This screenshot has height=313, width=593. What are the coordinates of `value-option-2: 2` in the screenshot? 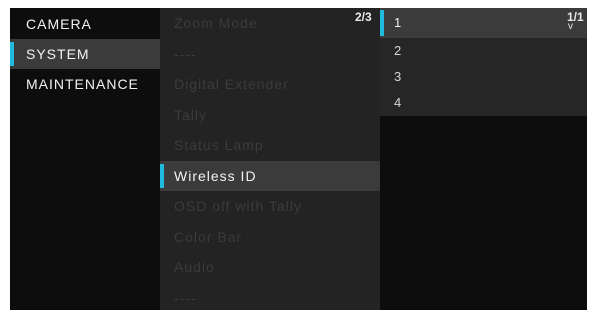 It's located at (483, 51).